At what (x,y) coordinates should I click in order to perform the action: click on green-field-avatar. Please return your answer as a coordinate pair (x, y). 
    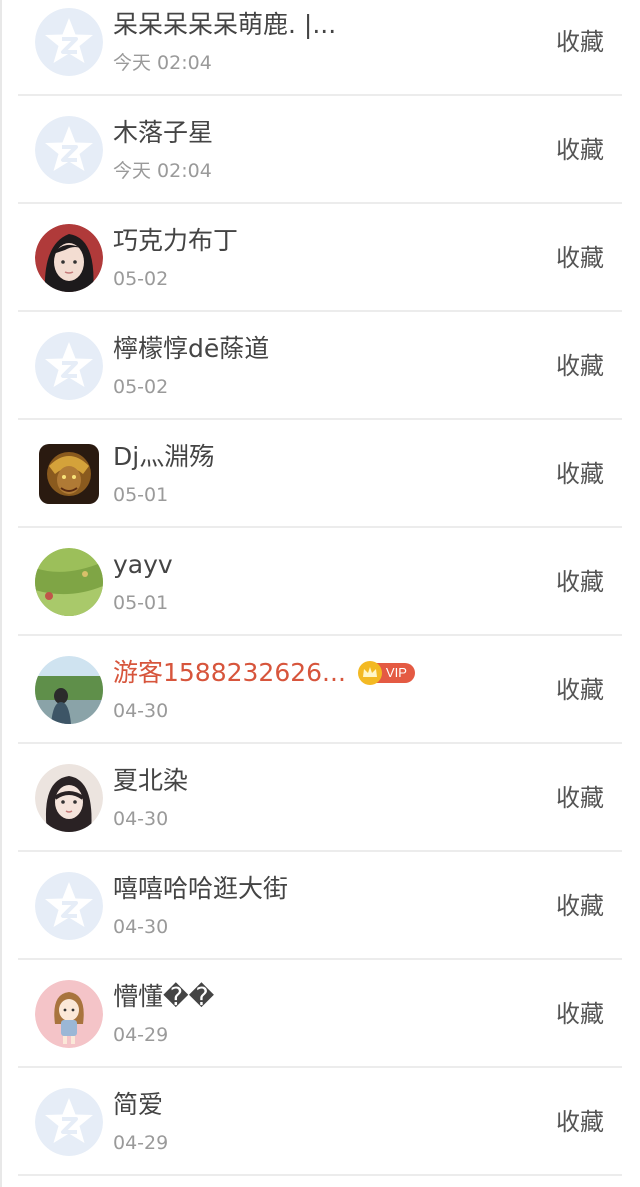
    Looking at the image, I should click on (69, 582).